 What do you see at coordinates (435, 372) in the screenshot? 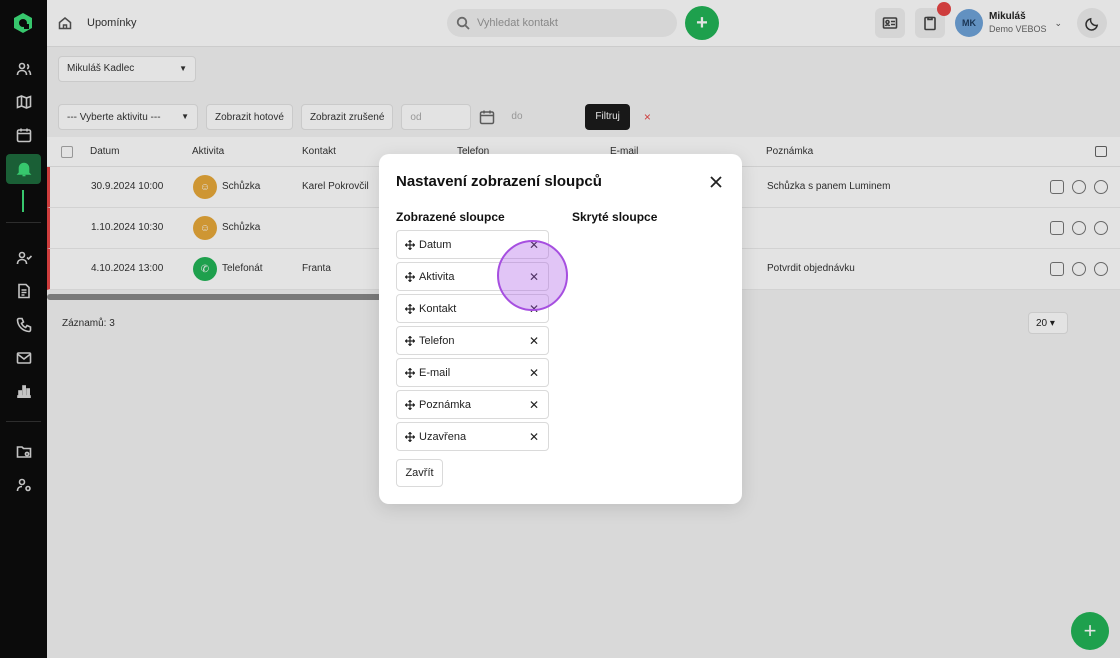
I see `column-label: E-mail` at bounding box center [435, 372].